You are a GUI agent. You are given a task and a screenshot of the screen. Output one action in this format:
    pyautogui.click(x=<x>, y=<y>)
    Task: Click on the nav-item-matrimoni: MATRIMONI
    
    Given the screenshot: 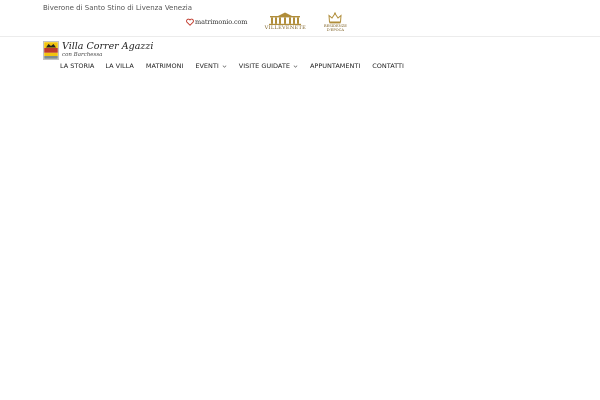 What is the action you would take?
    pyautogui.click(x=164, y=66)
    